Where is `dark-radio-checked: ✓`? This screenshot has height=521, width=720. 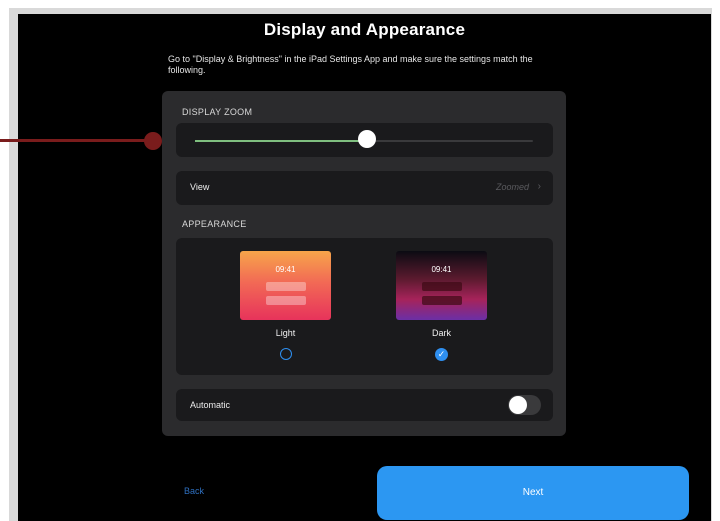
dark-radio-checked: ✓ is located at coordinates (441, 354).